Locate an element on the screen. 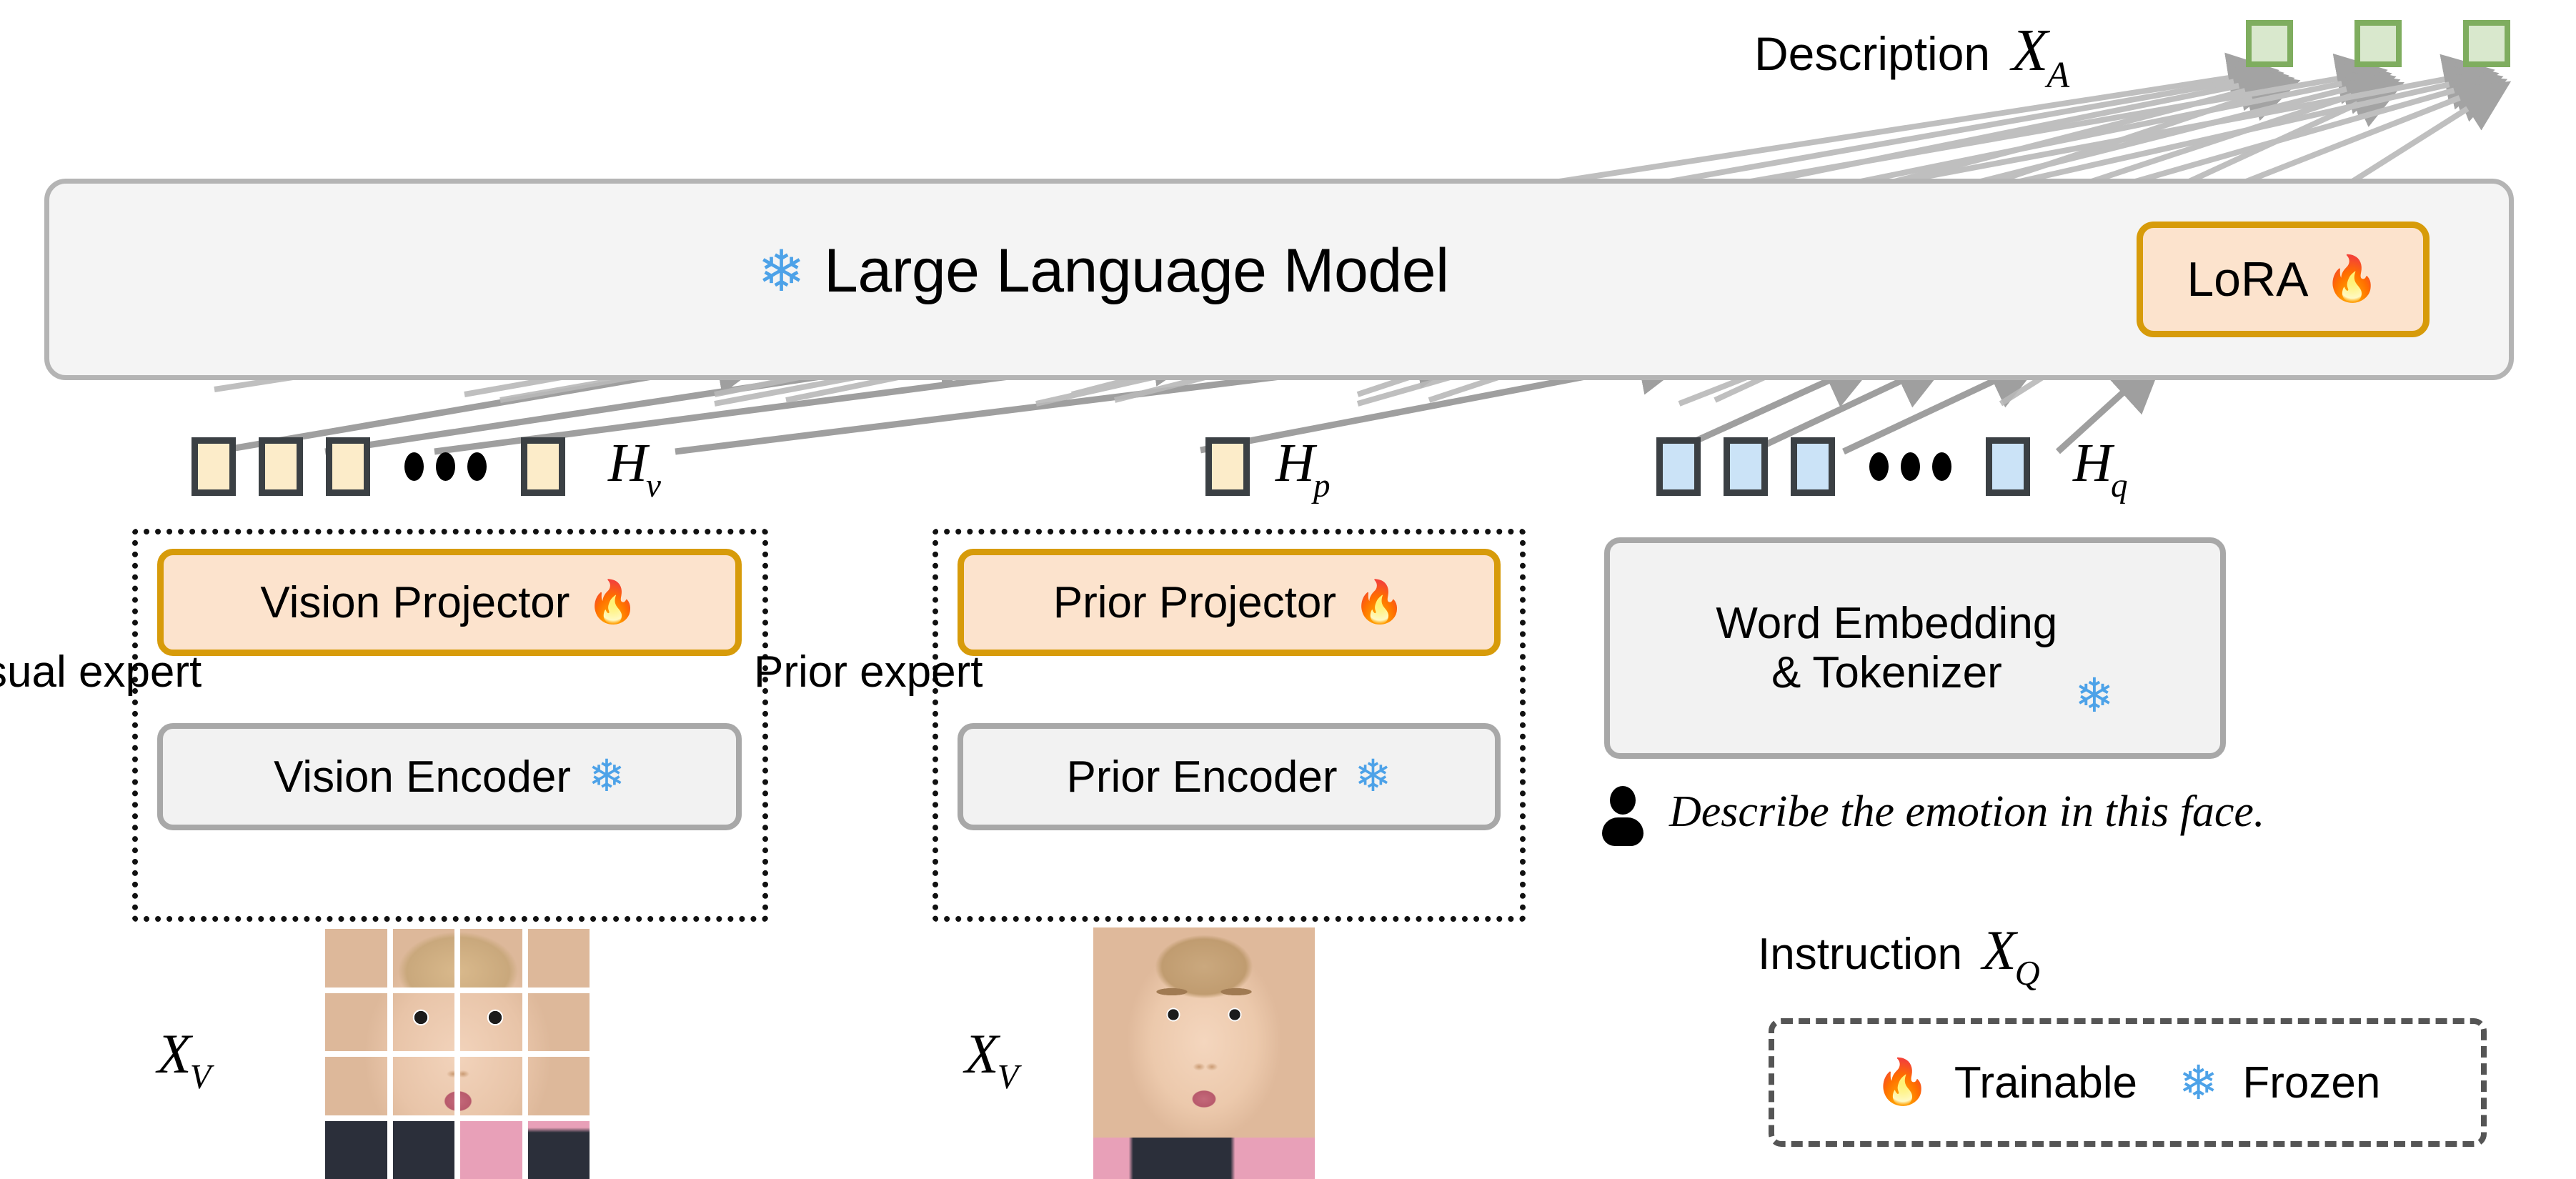 This screenshot has width=2576, height=1179. user-icon is located at coordinates (1623, 816).